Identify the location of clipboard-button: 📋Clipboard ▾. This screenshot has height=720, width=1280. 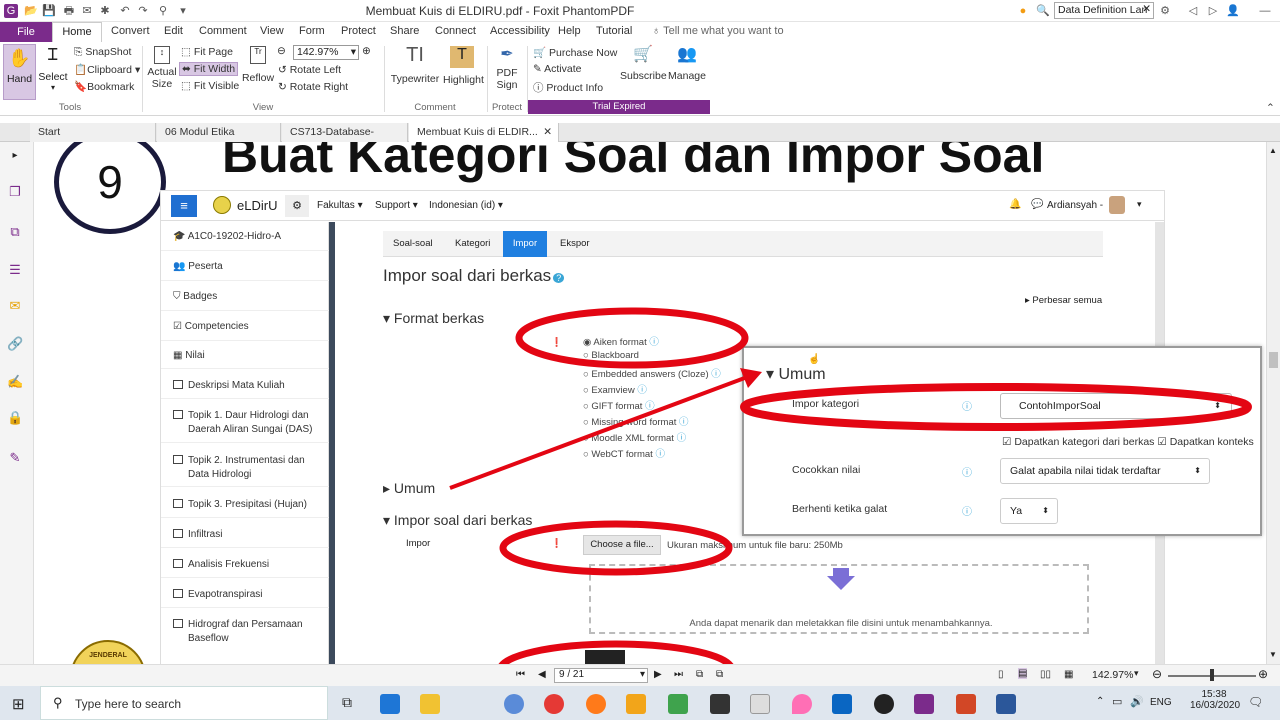
(107, 69).